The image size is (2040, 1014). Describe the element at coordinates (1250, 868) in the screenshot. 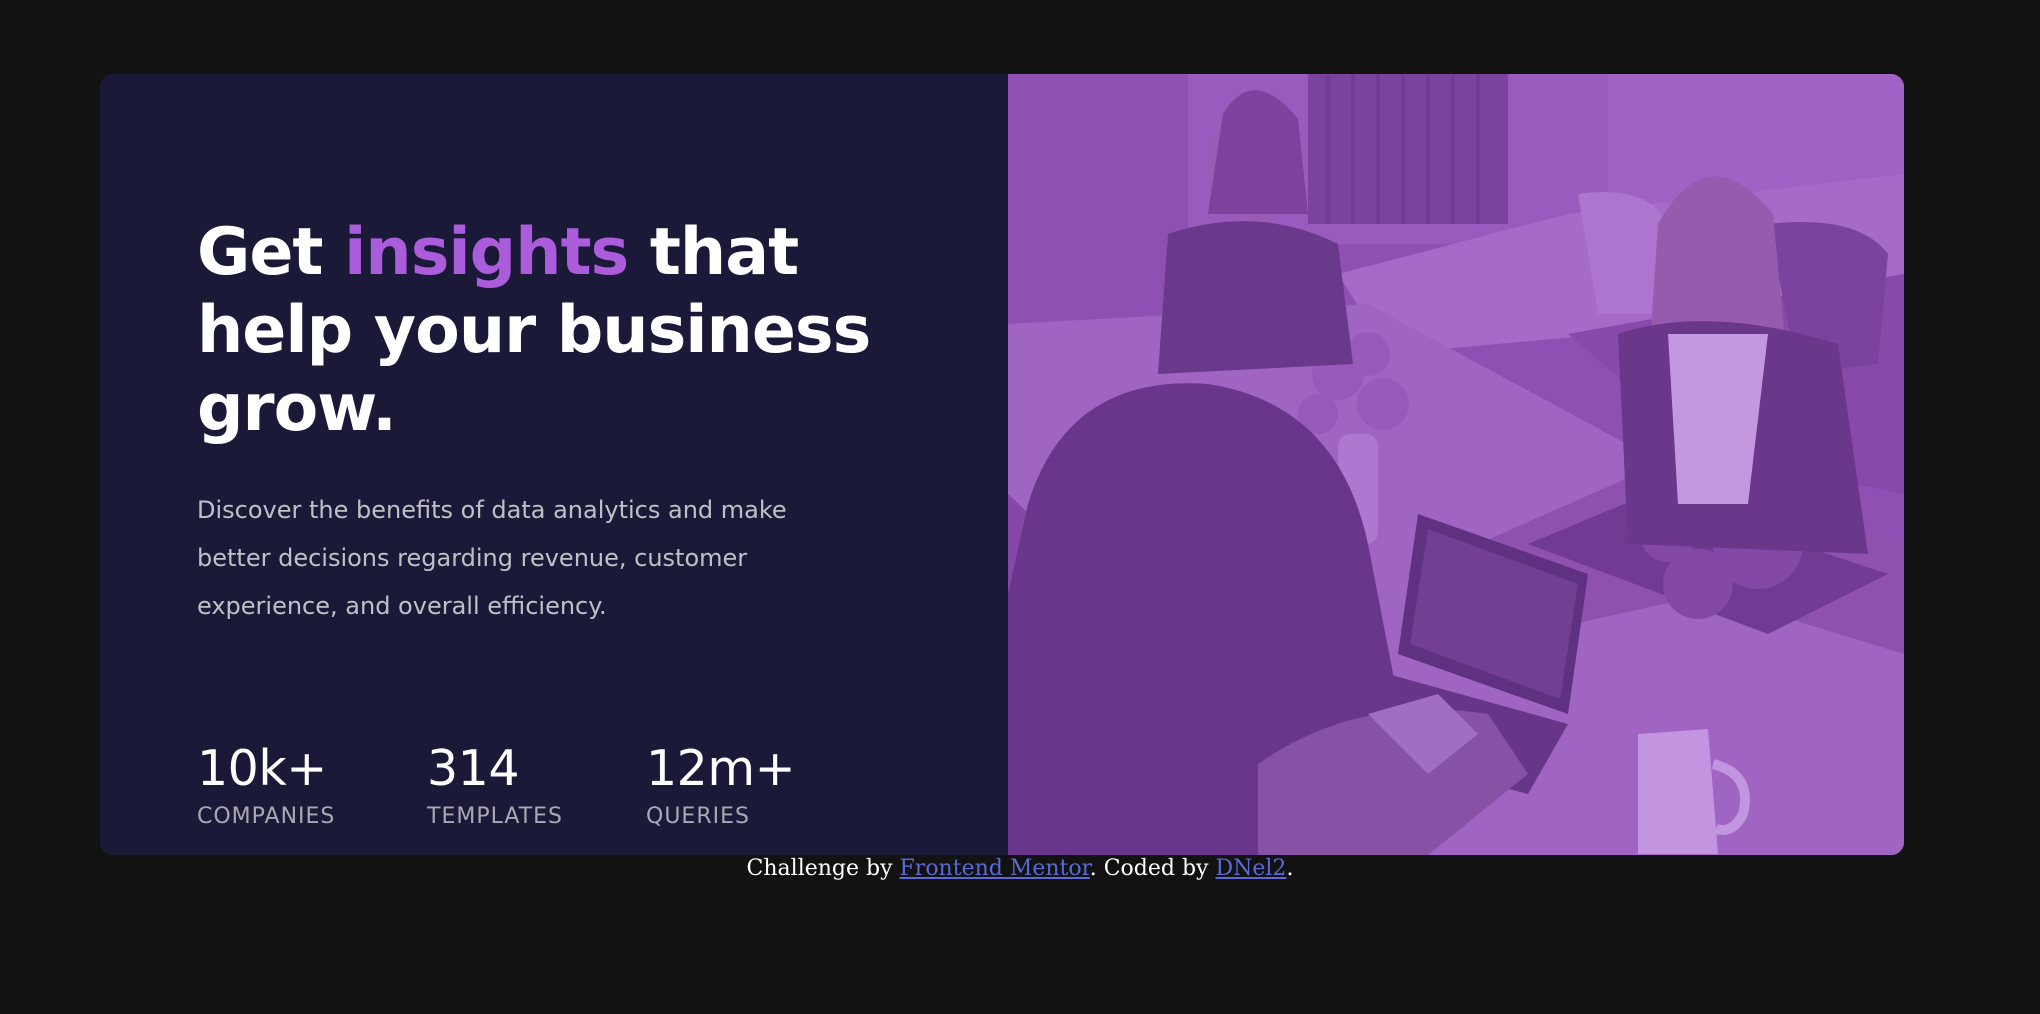

I see `author-link: DNel2` at that location.